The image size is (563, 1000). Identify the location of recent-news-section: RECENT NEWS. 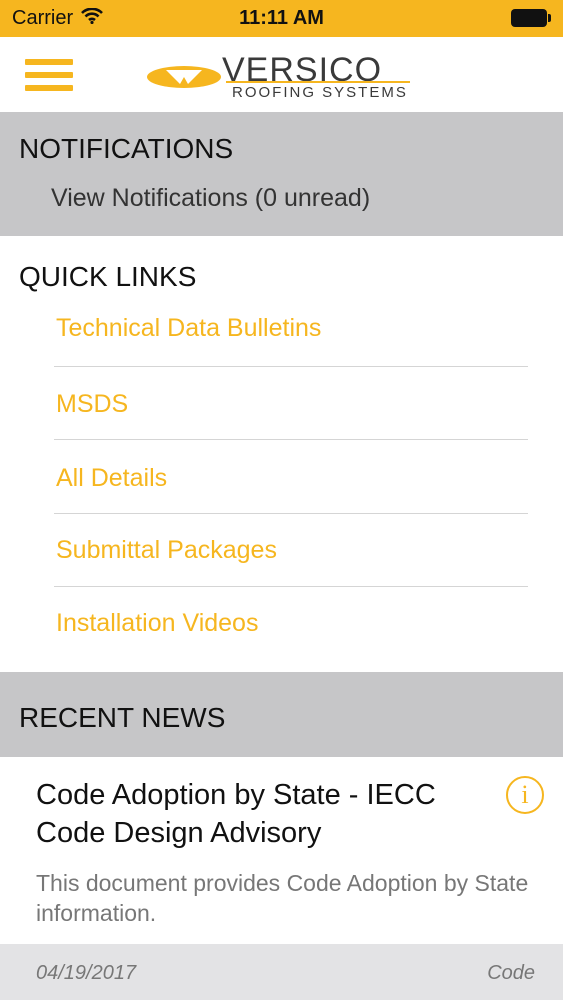
(281, 714).